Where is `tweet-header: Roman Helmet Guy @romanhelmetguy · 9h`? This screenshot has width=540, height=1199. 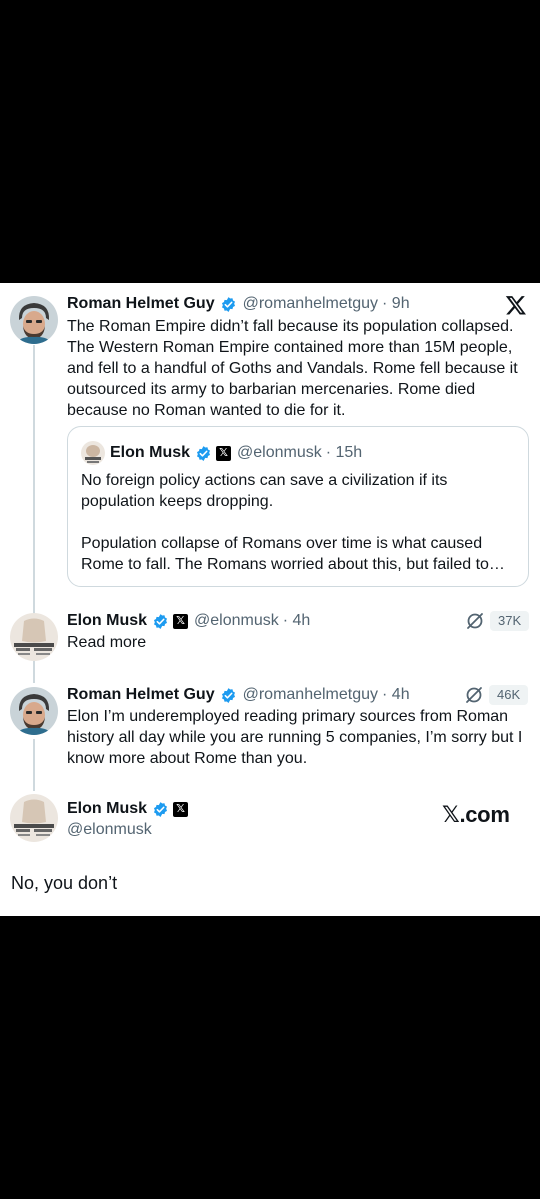 tweet-header: Roman Helmet Guy @romanhelmetguy · 9h is located at coordinates (238, 304).